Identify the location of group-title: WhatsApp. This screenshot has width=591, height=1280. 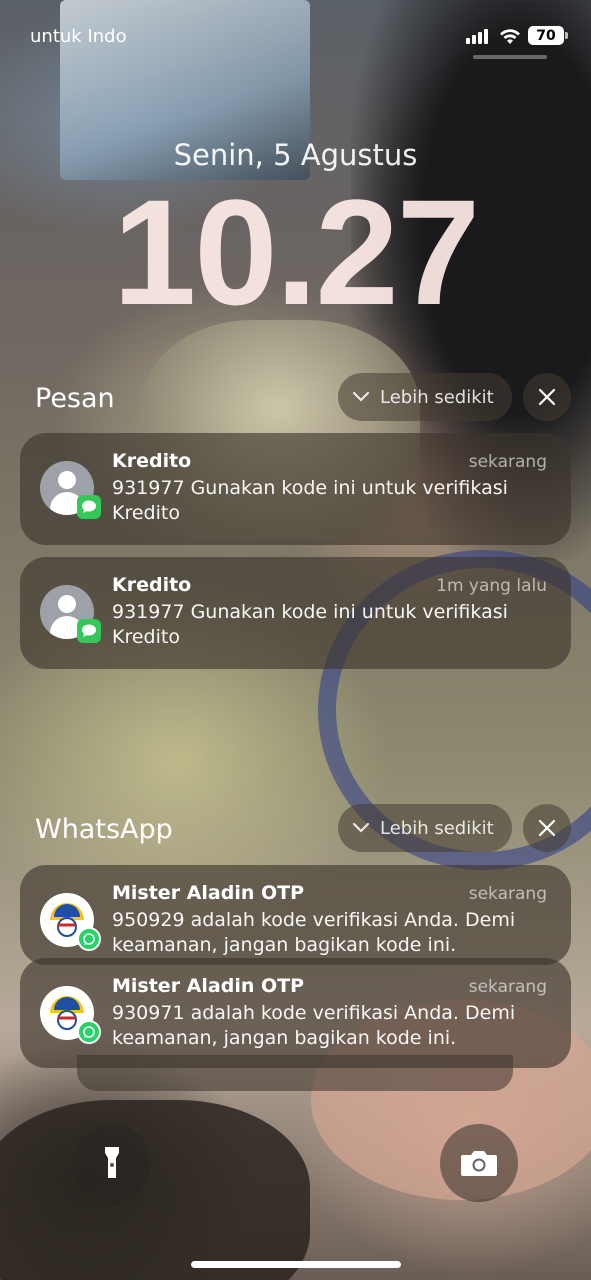
(104, 829).